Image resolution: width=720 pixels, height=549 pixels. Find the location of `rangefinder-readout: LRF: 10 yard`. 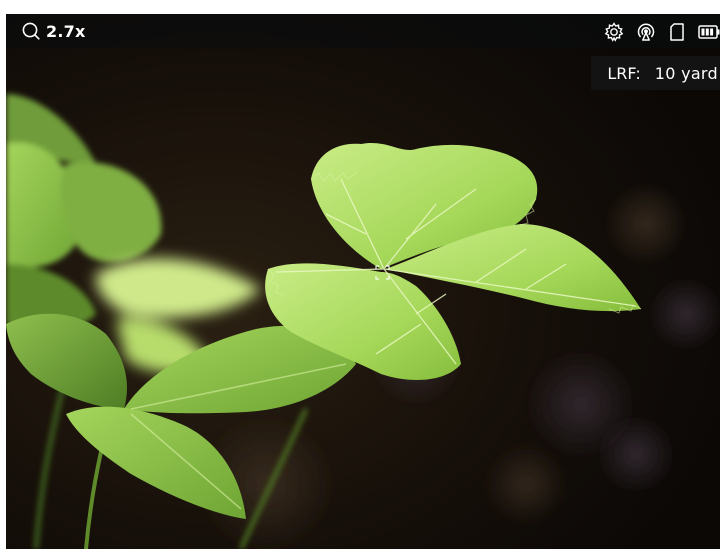

rangefinder-readout: LRF: 10 yard is located at coordinates (655, 73).